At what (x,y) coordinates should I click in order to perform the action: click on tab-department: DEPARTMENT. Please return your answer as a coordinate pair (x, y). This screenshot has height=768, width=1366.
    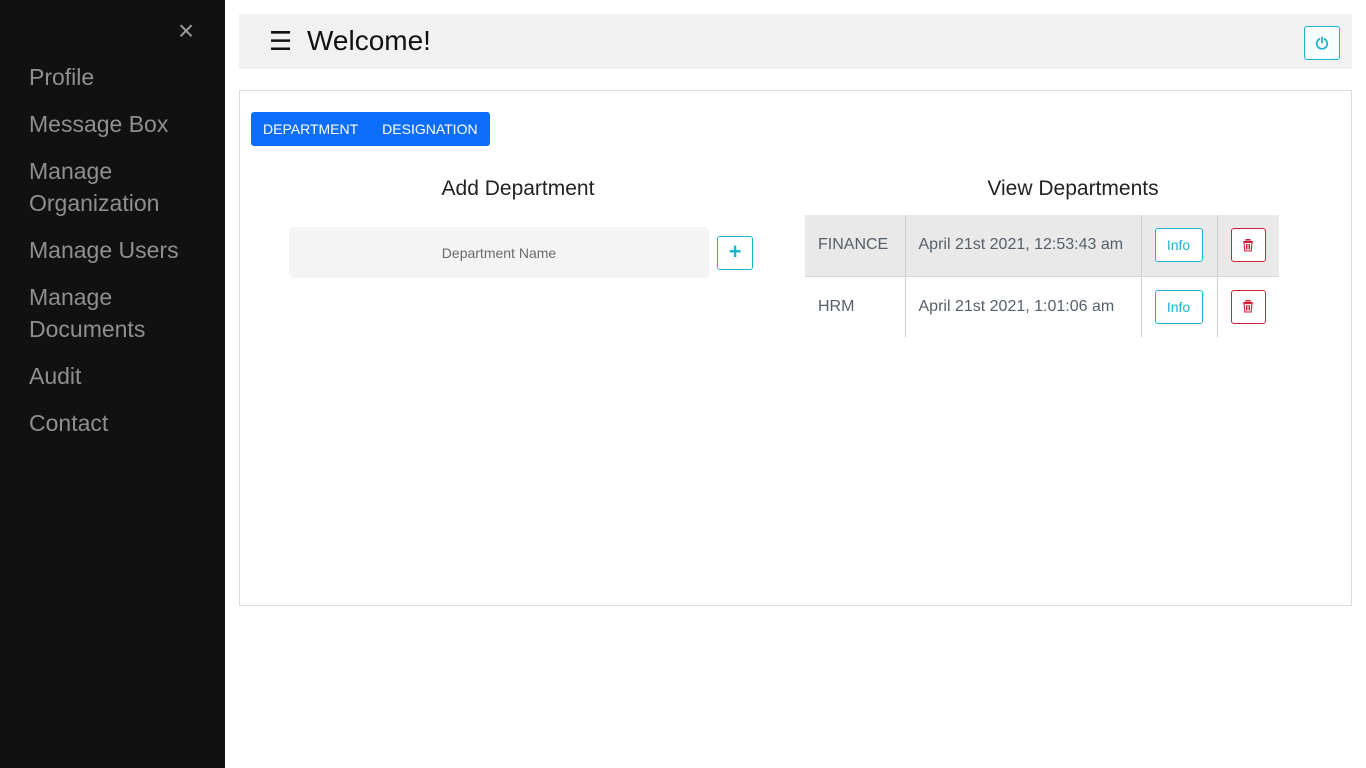
    Looking at the image, I should click on (310, 129).